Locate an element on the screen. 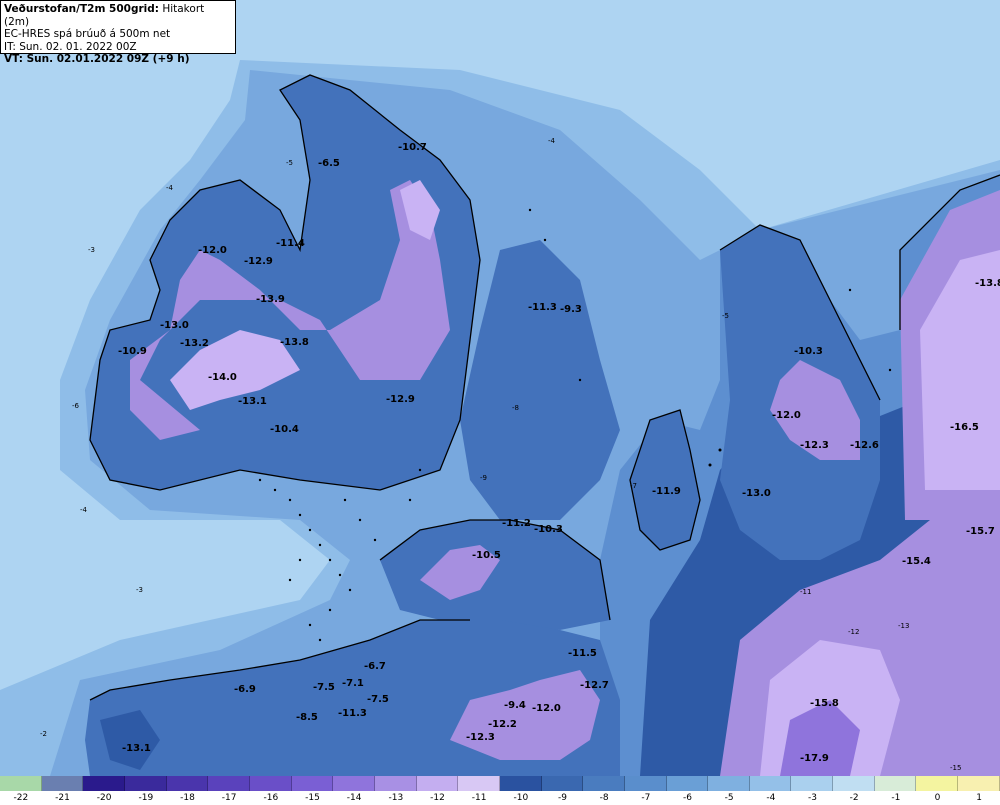 Image resolution: width=1000 pixels, height=805 pixels. legend-tick: -15 is located at coordinates (312, 798).